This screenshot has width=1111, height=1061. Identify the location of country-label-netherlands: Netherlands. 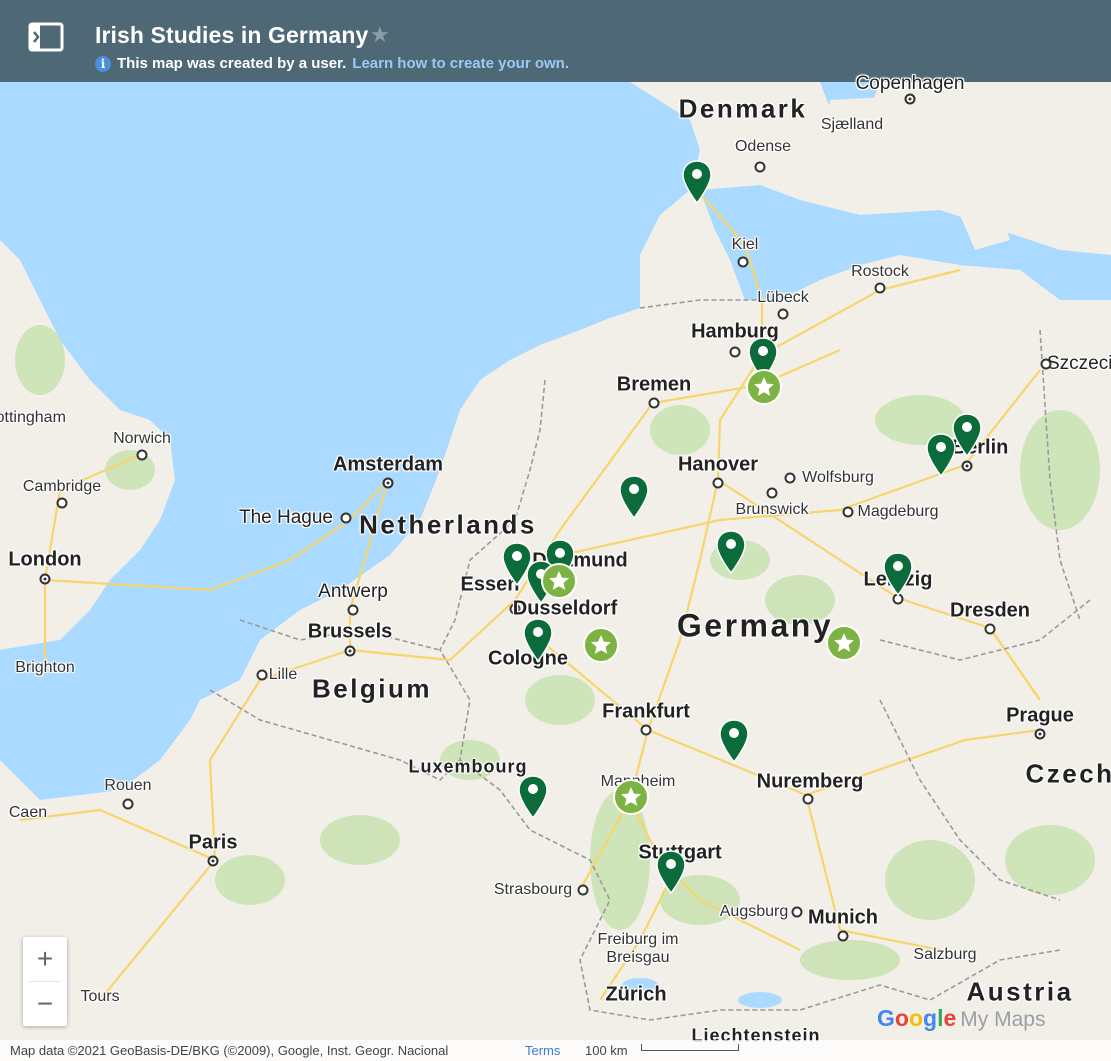
(448, 524).